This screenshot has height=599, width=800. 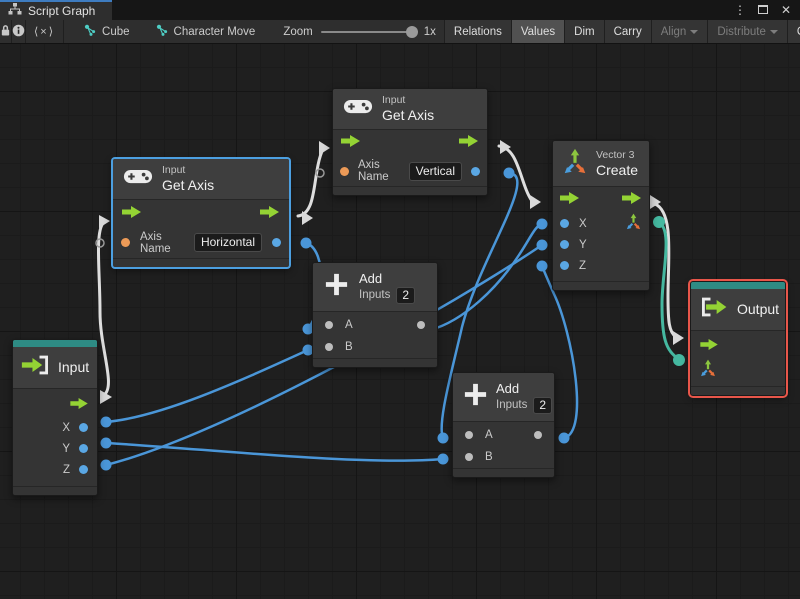 I want to click on axis-name-label: Axis Name, so click(x=155, y=242).